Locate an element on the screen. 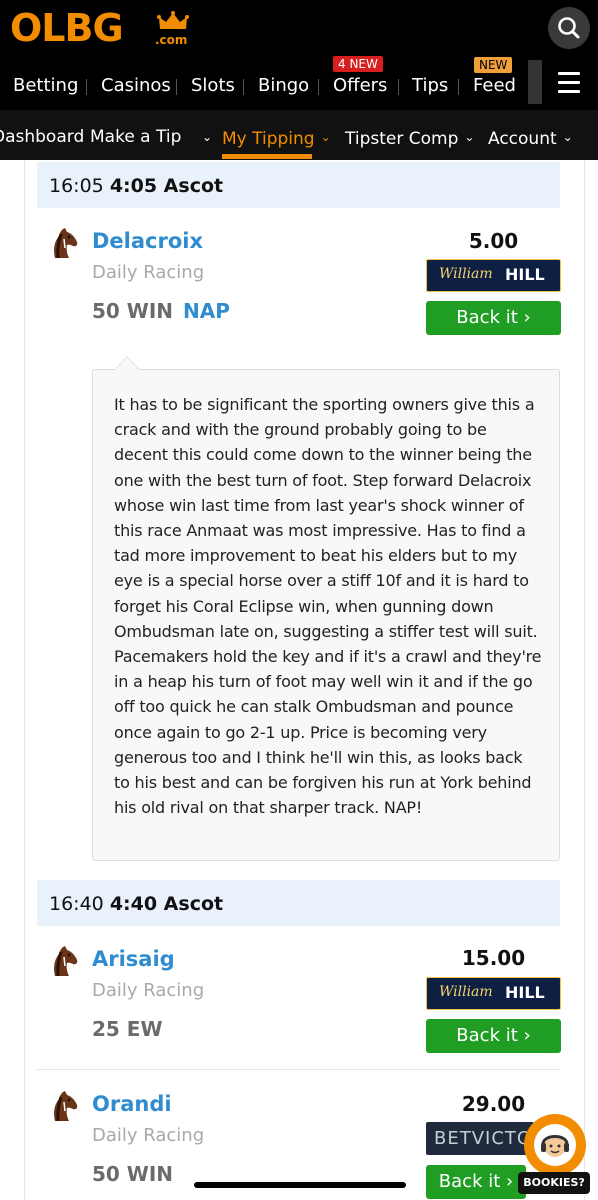  nav-betting: Betting is located at coordinates (45, 86).